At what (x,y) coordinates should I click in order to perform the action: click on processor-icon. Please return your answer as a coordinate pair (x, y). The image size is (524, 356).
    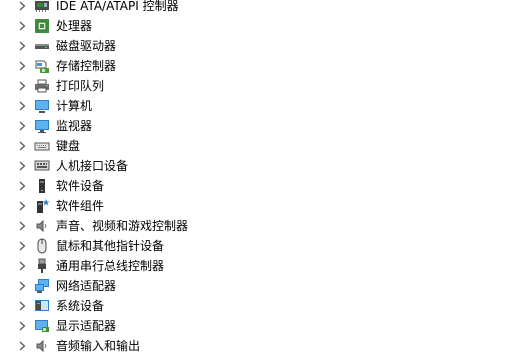
    Looking at the image, I should click on (42, 26).